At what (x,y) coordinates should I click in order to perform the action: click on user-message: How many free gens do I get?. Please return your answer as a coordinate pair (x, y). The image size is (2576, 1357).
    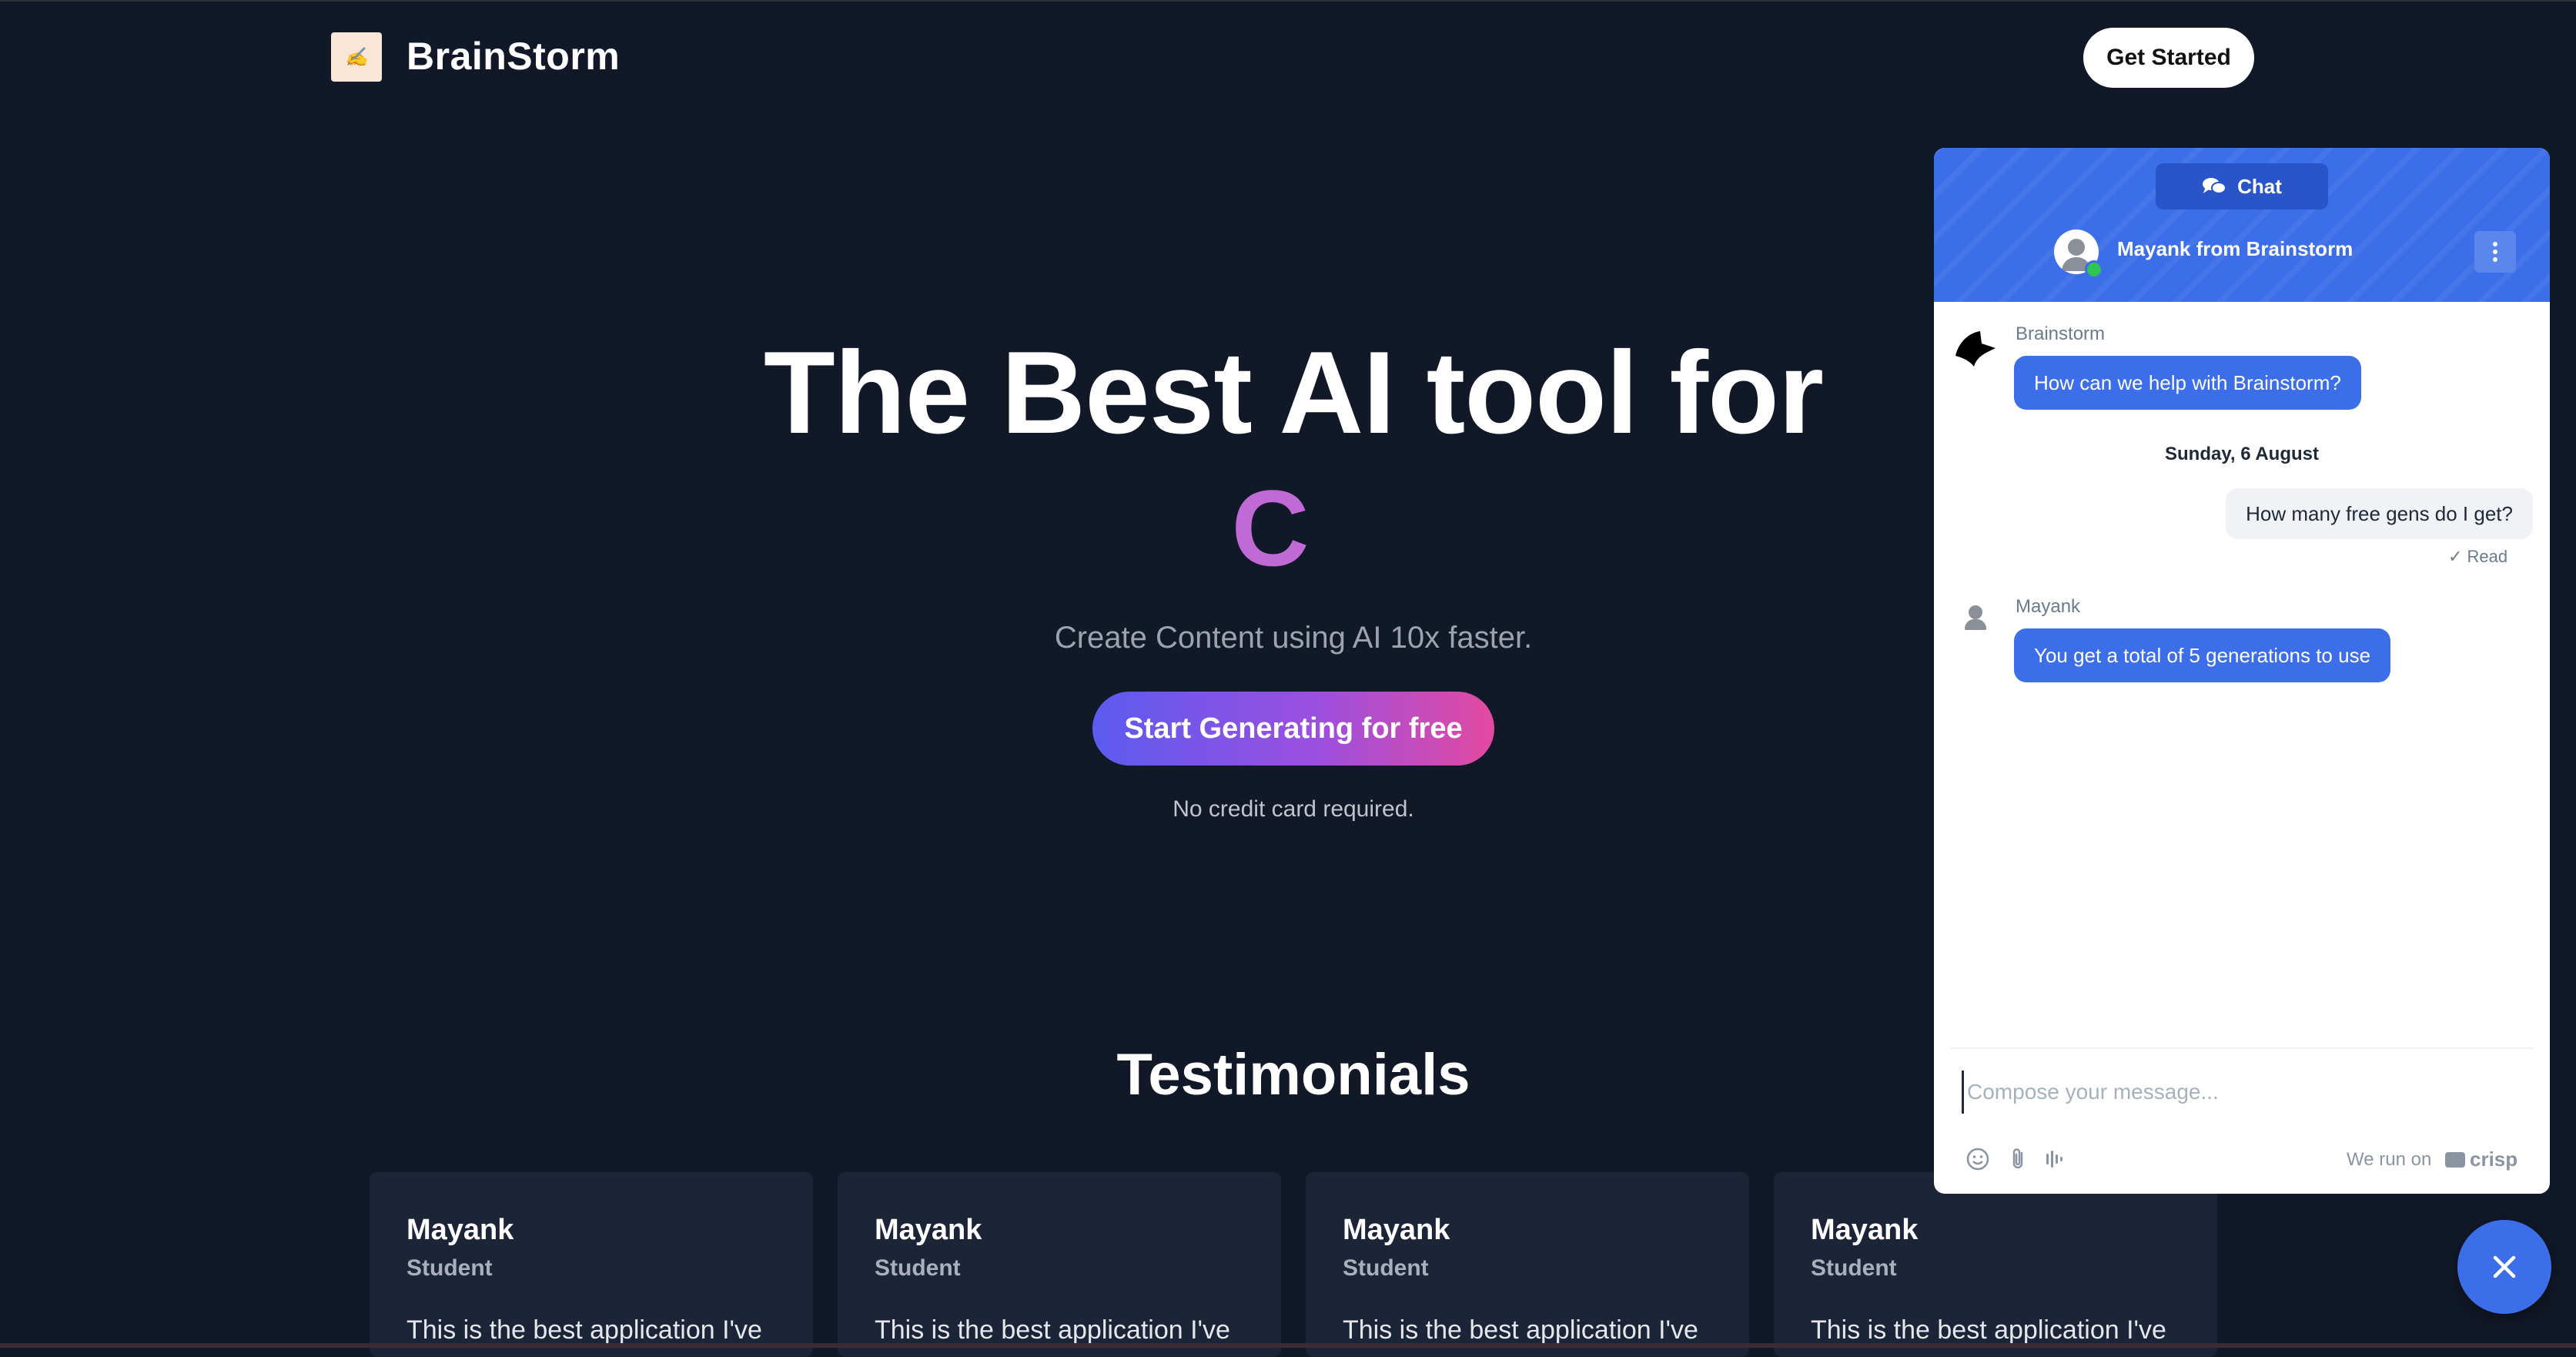
    Looking at the image, I should click on (2379, 513).